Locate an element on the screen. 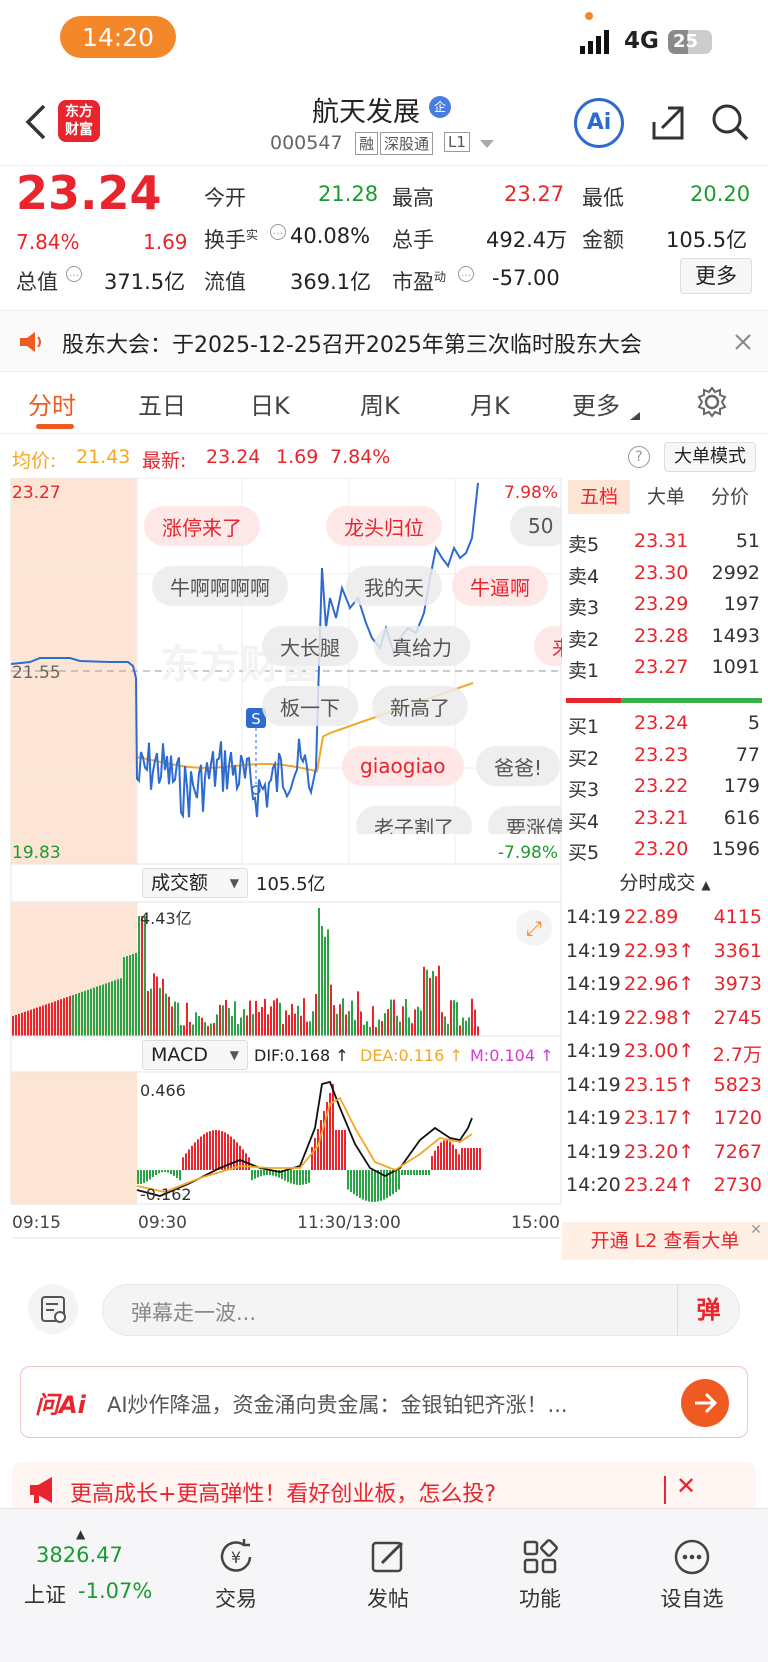 This screenshot has height=1662, width=768. settings-icon is located at coordinates (712, 402).